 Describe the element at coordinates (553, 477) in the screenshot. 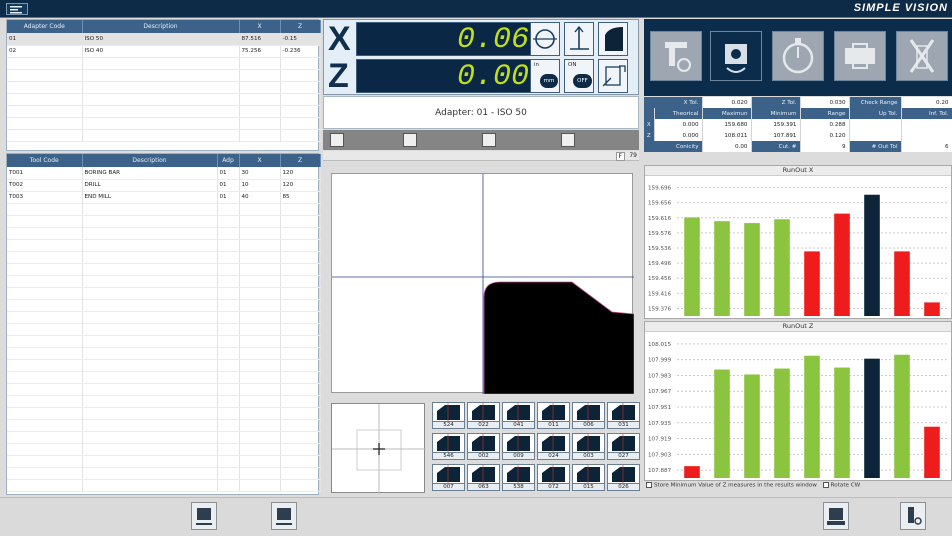

I see `tool-thumbnail: 072` at that location.